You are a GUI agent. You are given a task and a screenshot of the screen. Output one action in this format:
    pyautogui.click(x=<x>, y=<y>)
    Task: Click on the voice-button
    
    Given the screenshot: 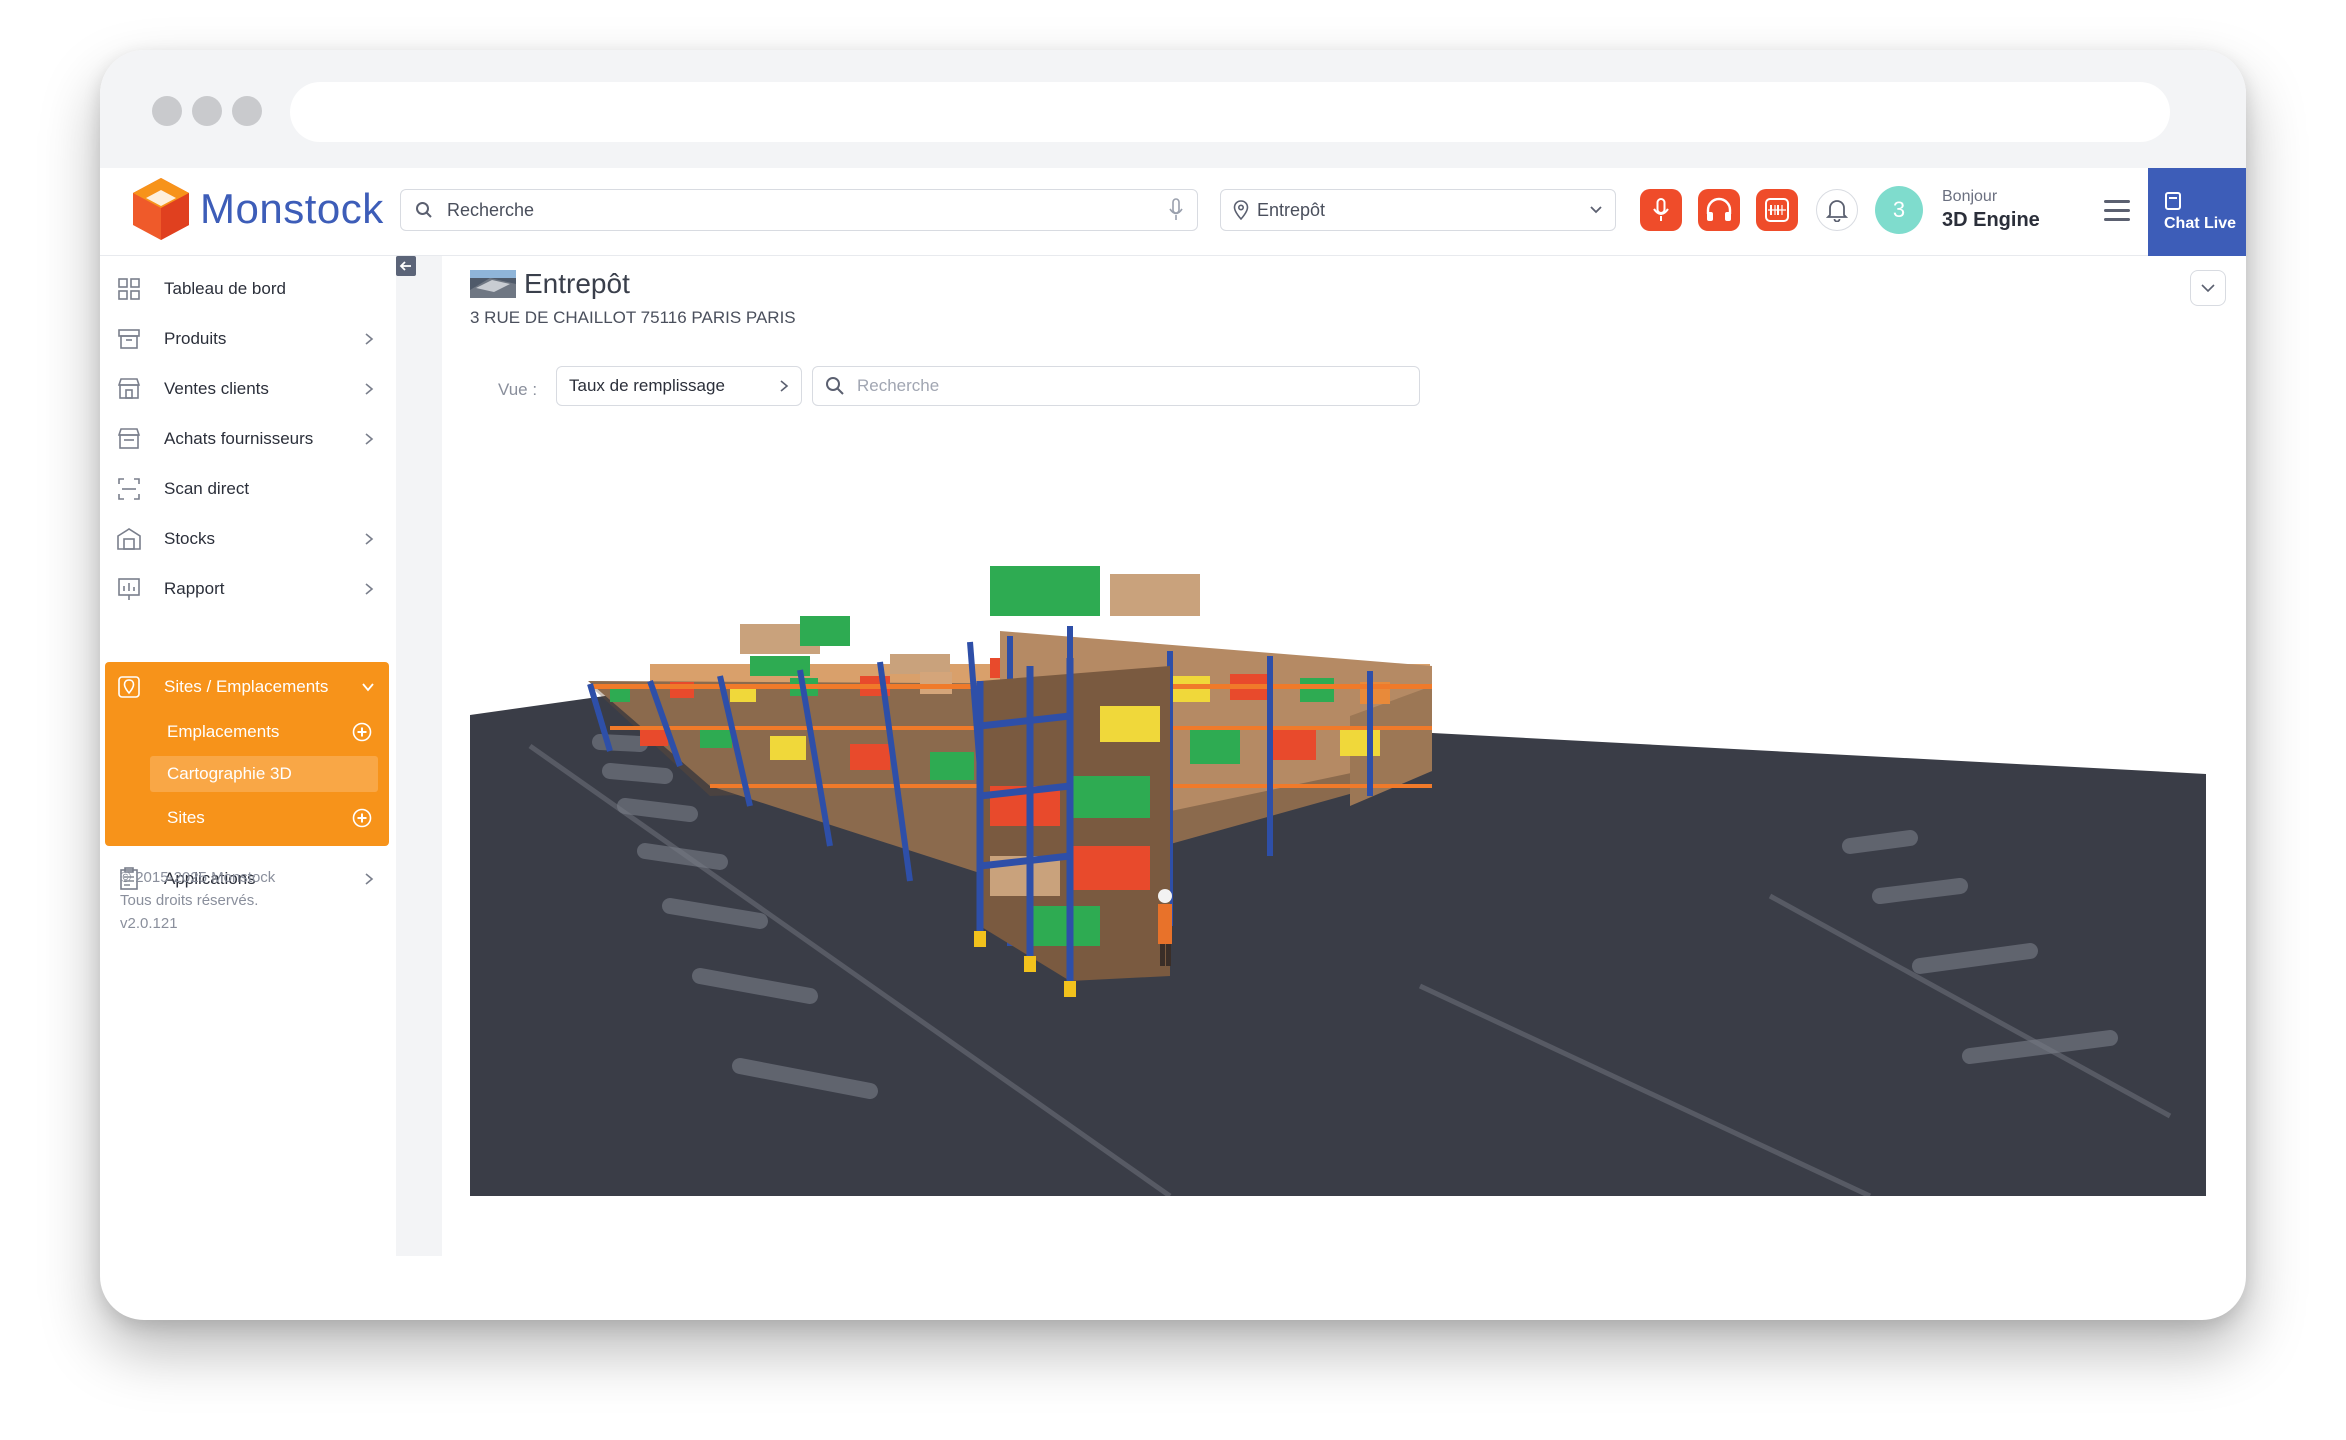 What is the action you would take?
    pyautogui.click(x=1661, y=210)
    